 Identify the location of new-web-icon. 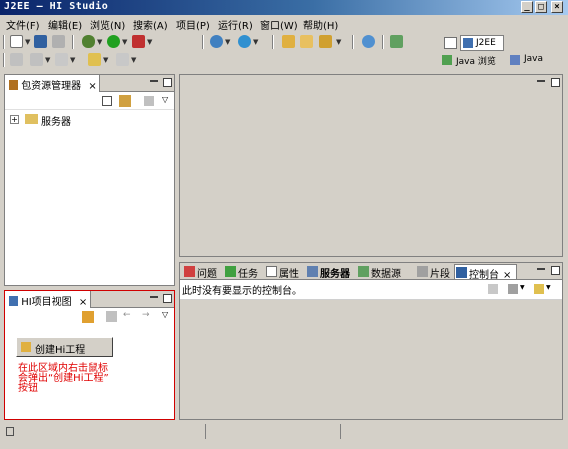
(244, 41).